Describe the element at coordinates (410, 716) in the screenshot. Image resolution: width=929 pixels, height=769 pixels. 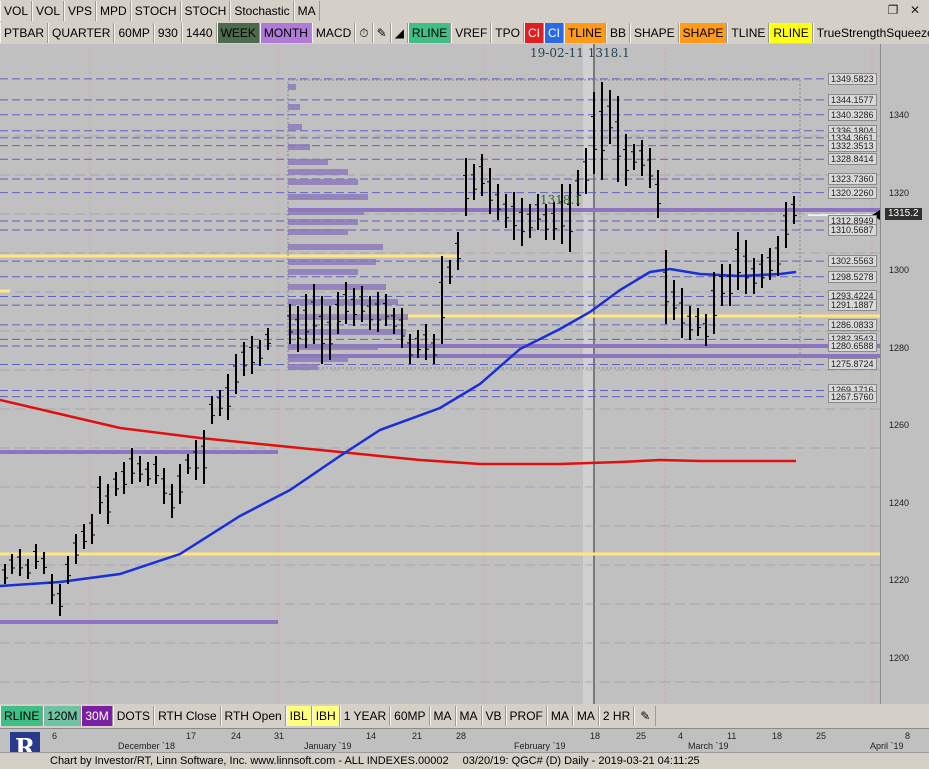
I see `bottom-button-9: 60MP` at that location.